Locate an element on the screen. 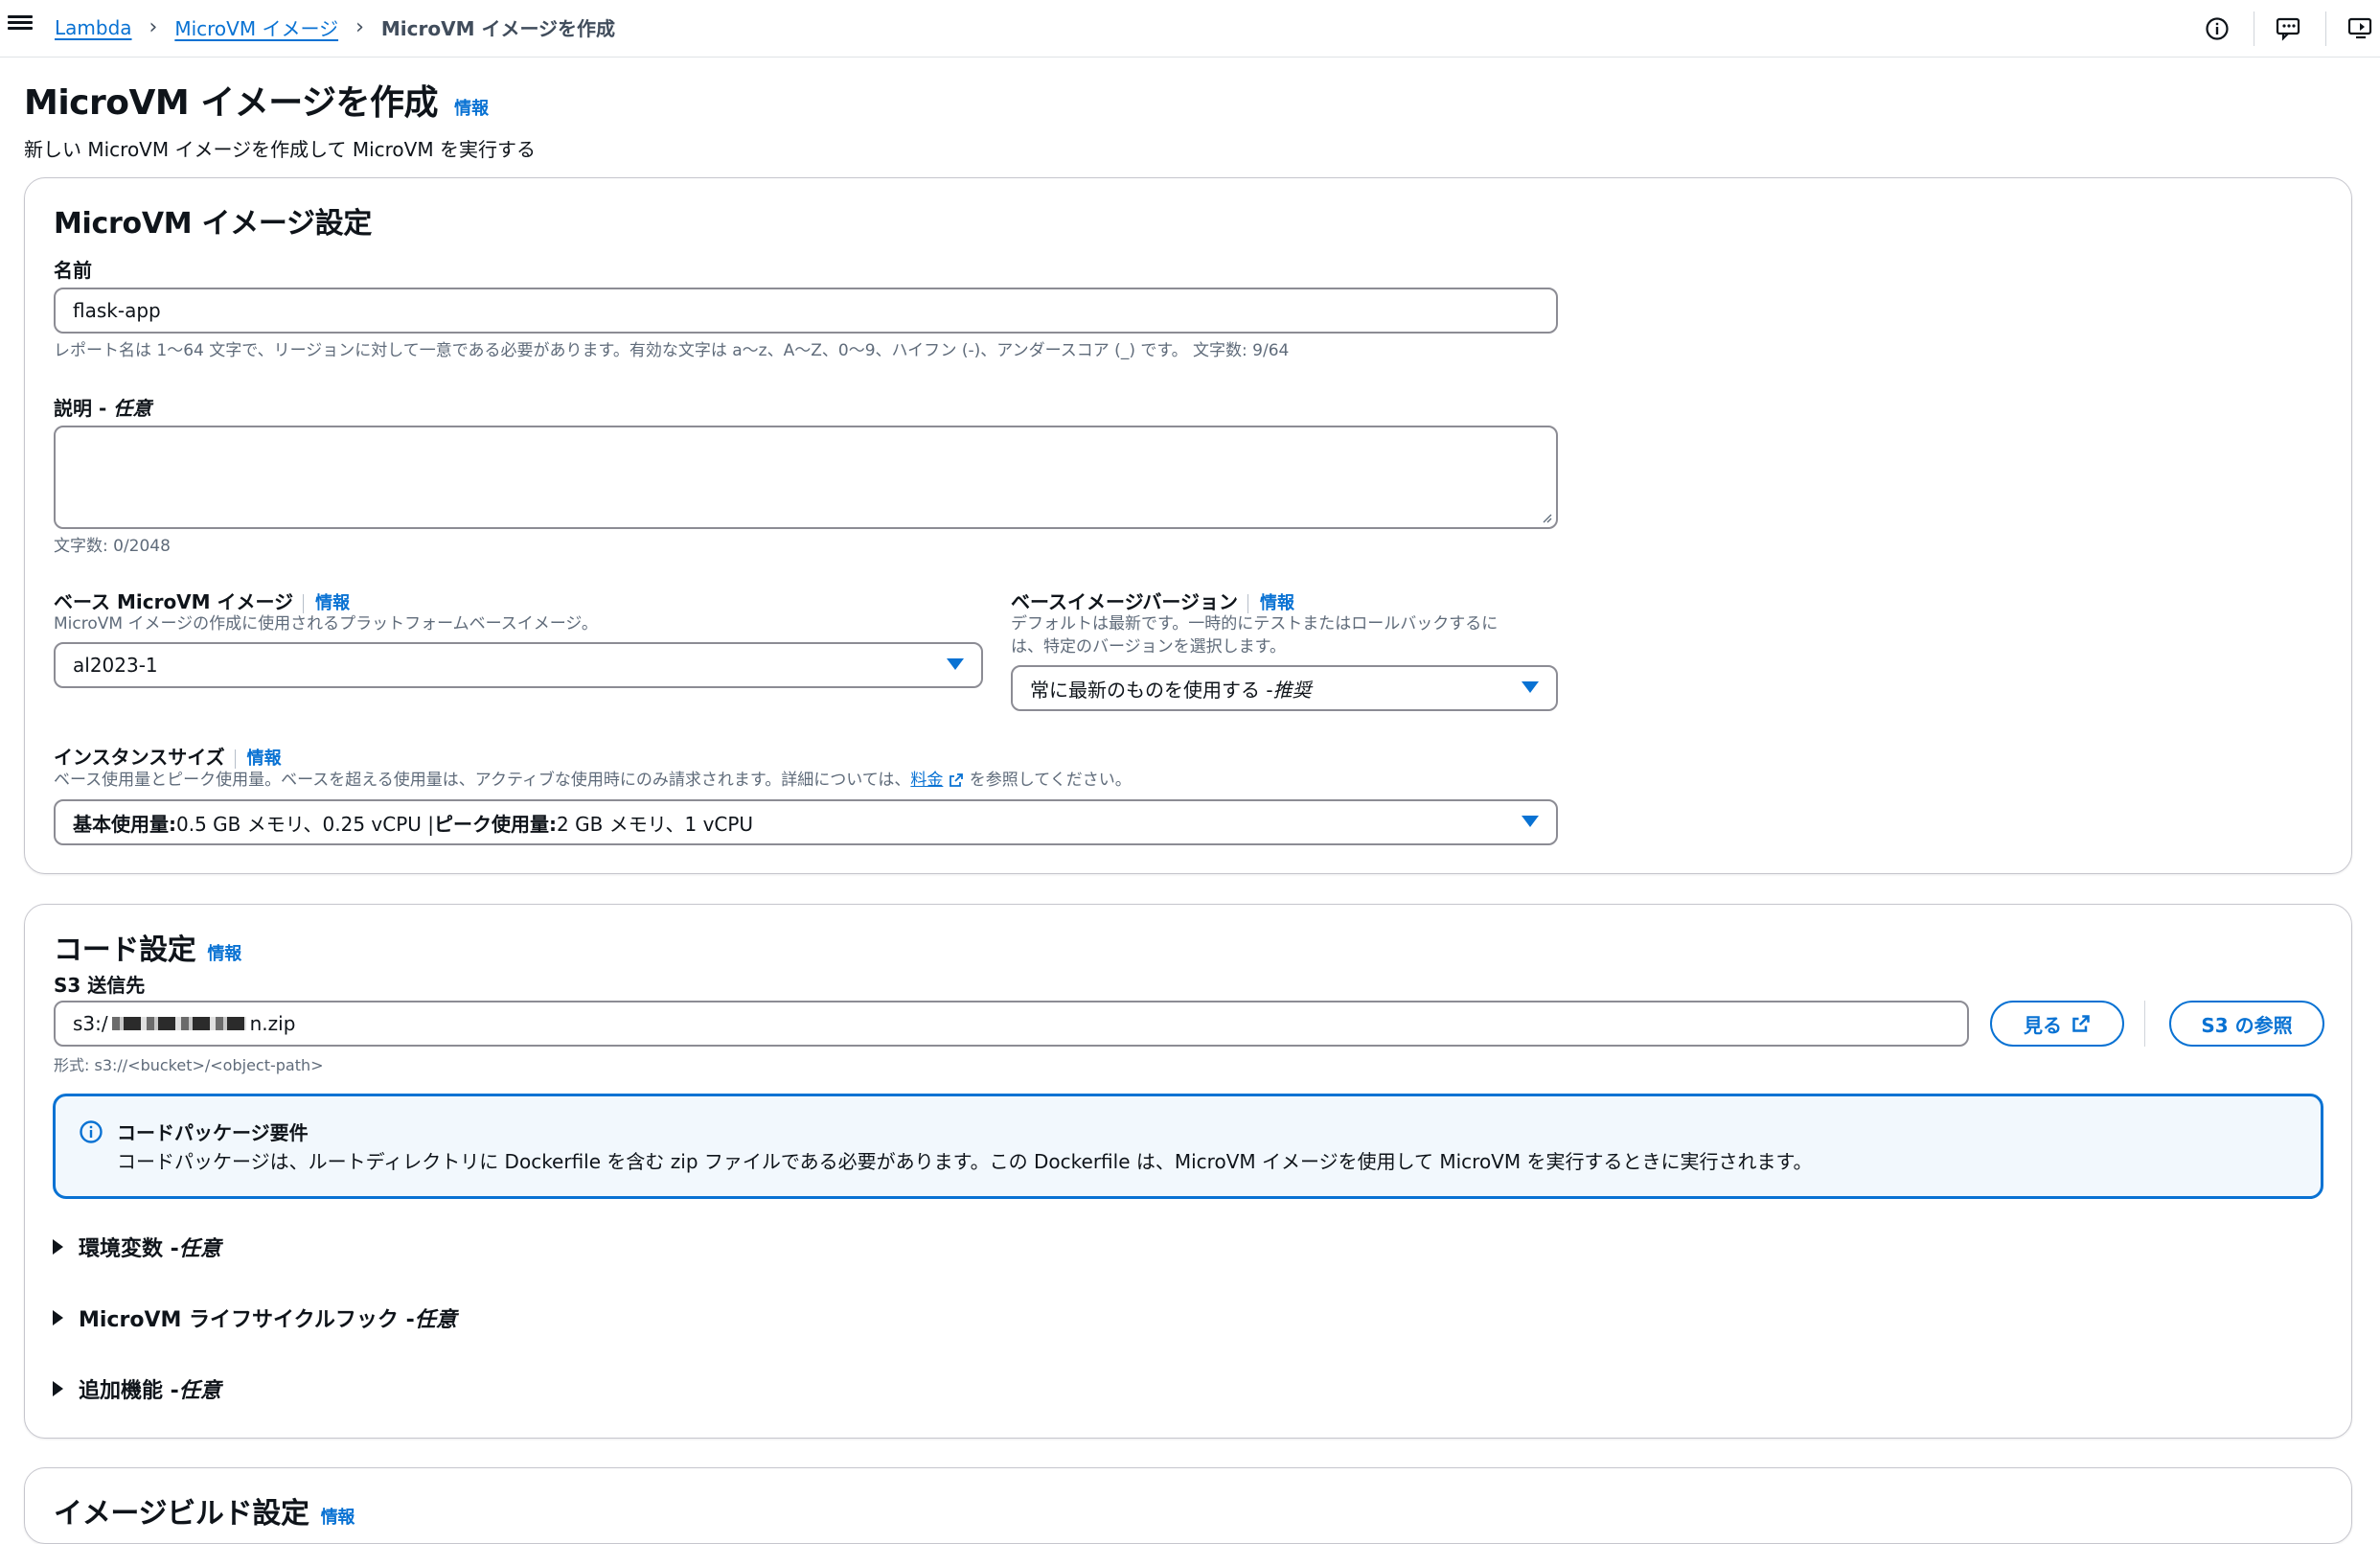  view-button: 見る is located at coordinates (2057, 1024).